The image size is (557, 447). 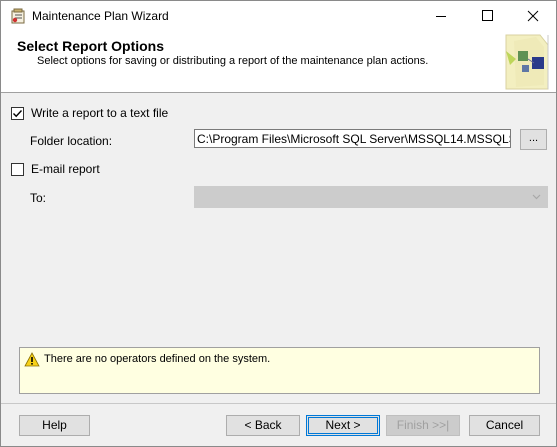 What do you see at coordinates (536, 197) in the screenshot?
I see `chevron-down-icon` at bounding box center [536, 197].